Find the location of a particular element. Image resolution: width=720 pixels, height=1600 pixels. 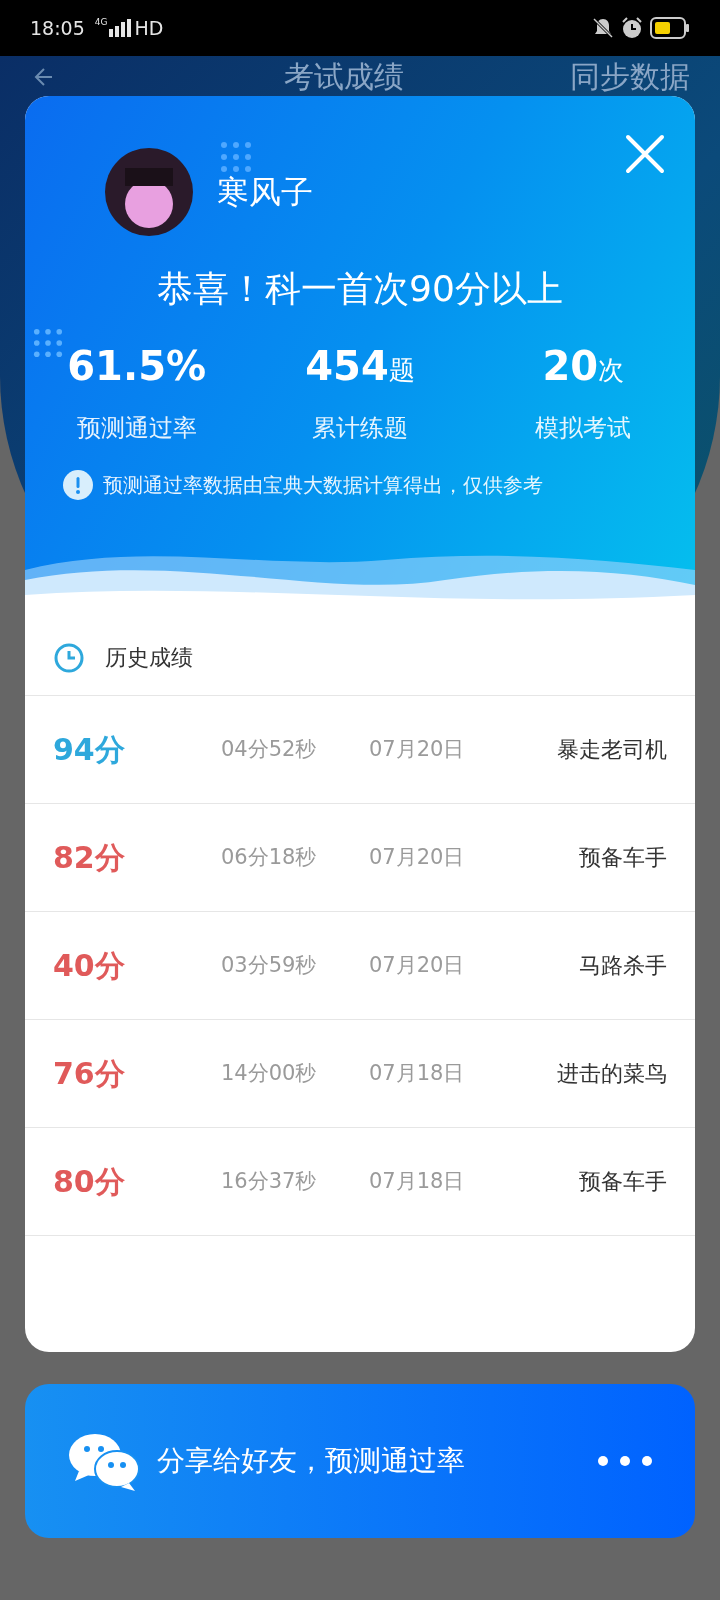

score: 82分 is located at coordinates (89, 858).